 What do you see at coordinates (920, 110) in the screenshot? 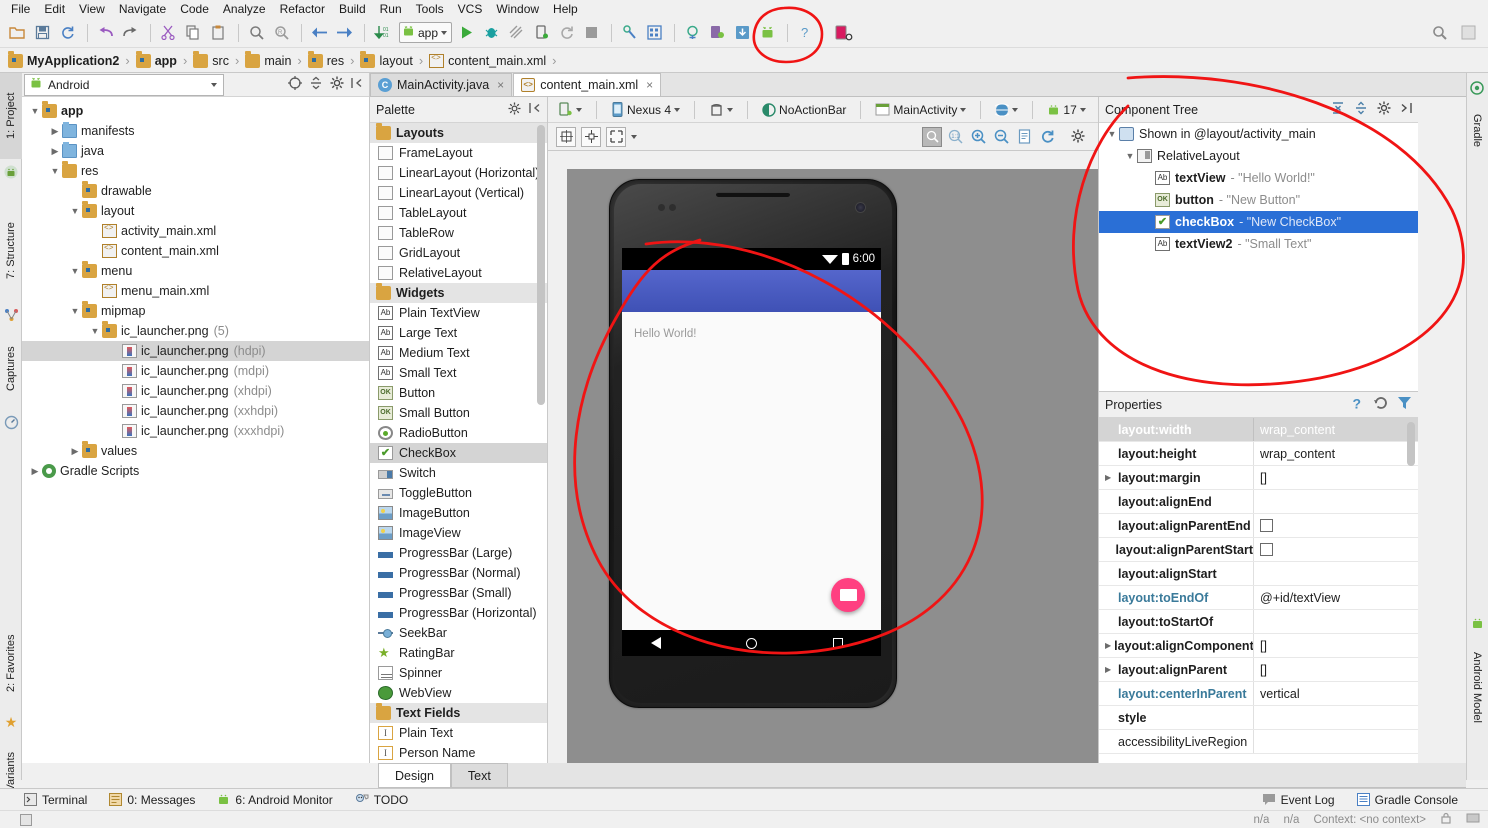
I see `activity-menu: MainActivity` at bounding box center [920, 110].